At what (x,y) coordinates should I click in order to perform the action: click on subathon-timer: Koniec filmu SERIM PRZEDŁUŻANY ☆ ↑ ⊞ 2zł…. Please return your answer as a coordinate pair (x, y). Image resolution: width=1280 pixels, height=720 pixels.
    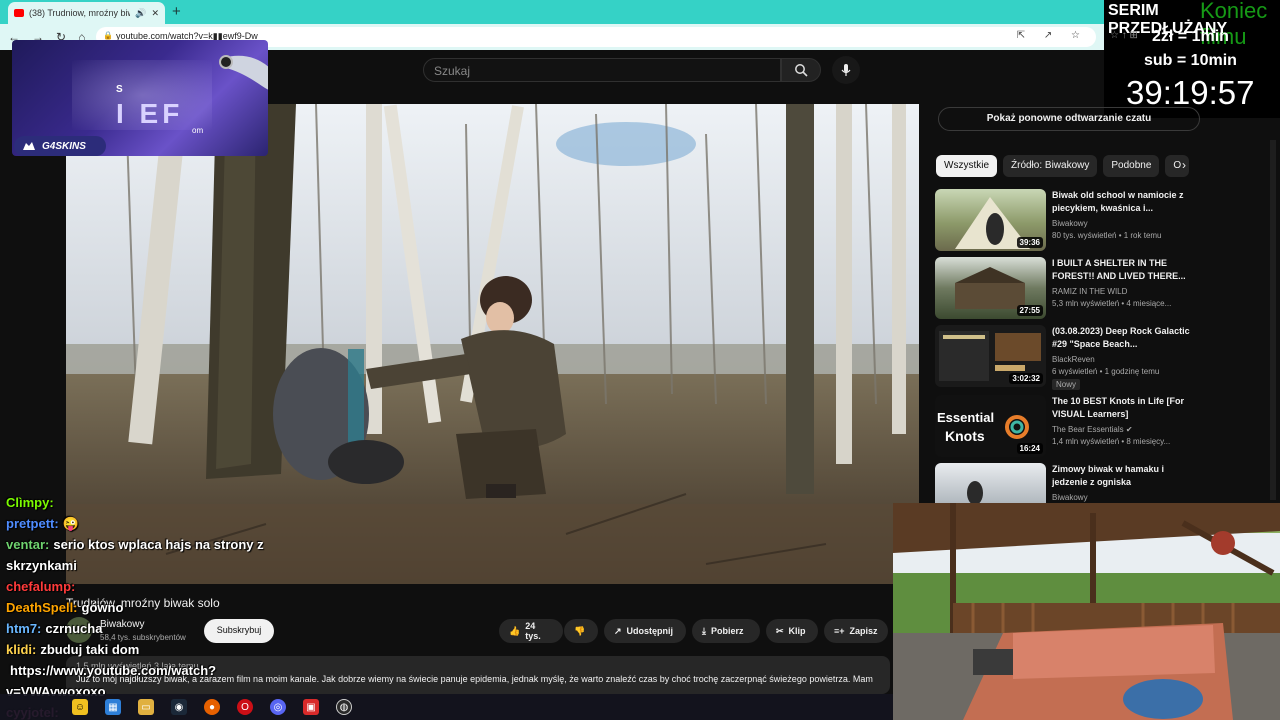
    Looking at the image, I should click on (1192, 59).